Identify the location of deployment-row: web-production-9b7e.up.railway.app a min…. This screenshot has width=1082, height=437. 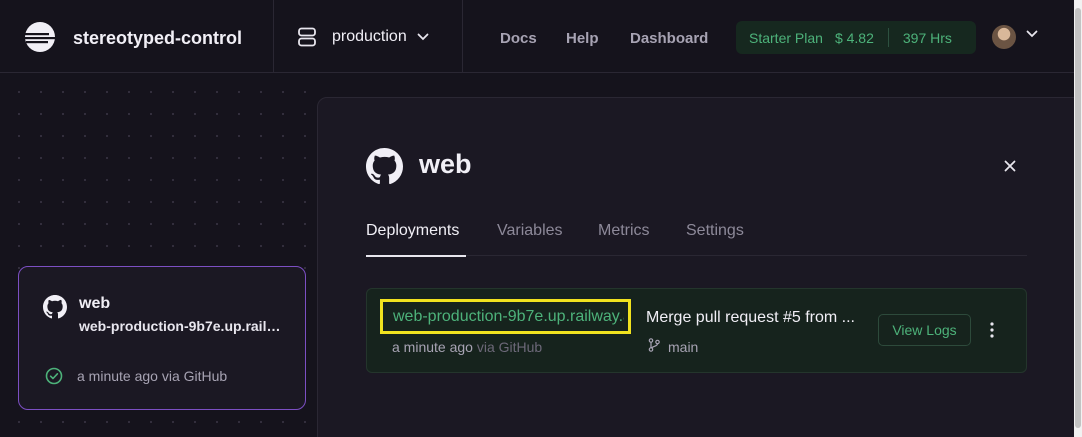
(696, 330).